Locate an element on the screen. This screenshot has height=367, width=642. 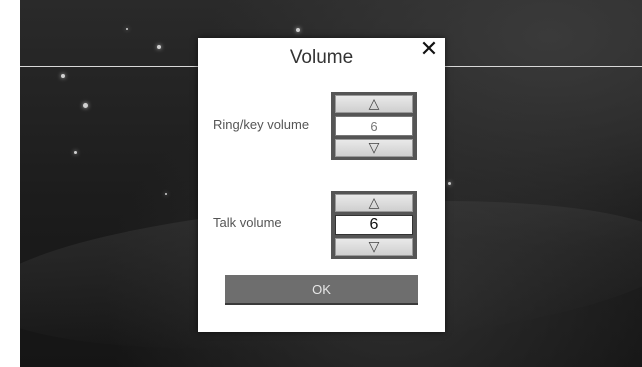
talk-volume-stepper: △ 6 ▽ is located at coordinates (374, 225).